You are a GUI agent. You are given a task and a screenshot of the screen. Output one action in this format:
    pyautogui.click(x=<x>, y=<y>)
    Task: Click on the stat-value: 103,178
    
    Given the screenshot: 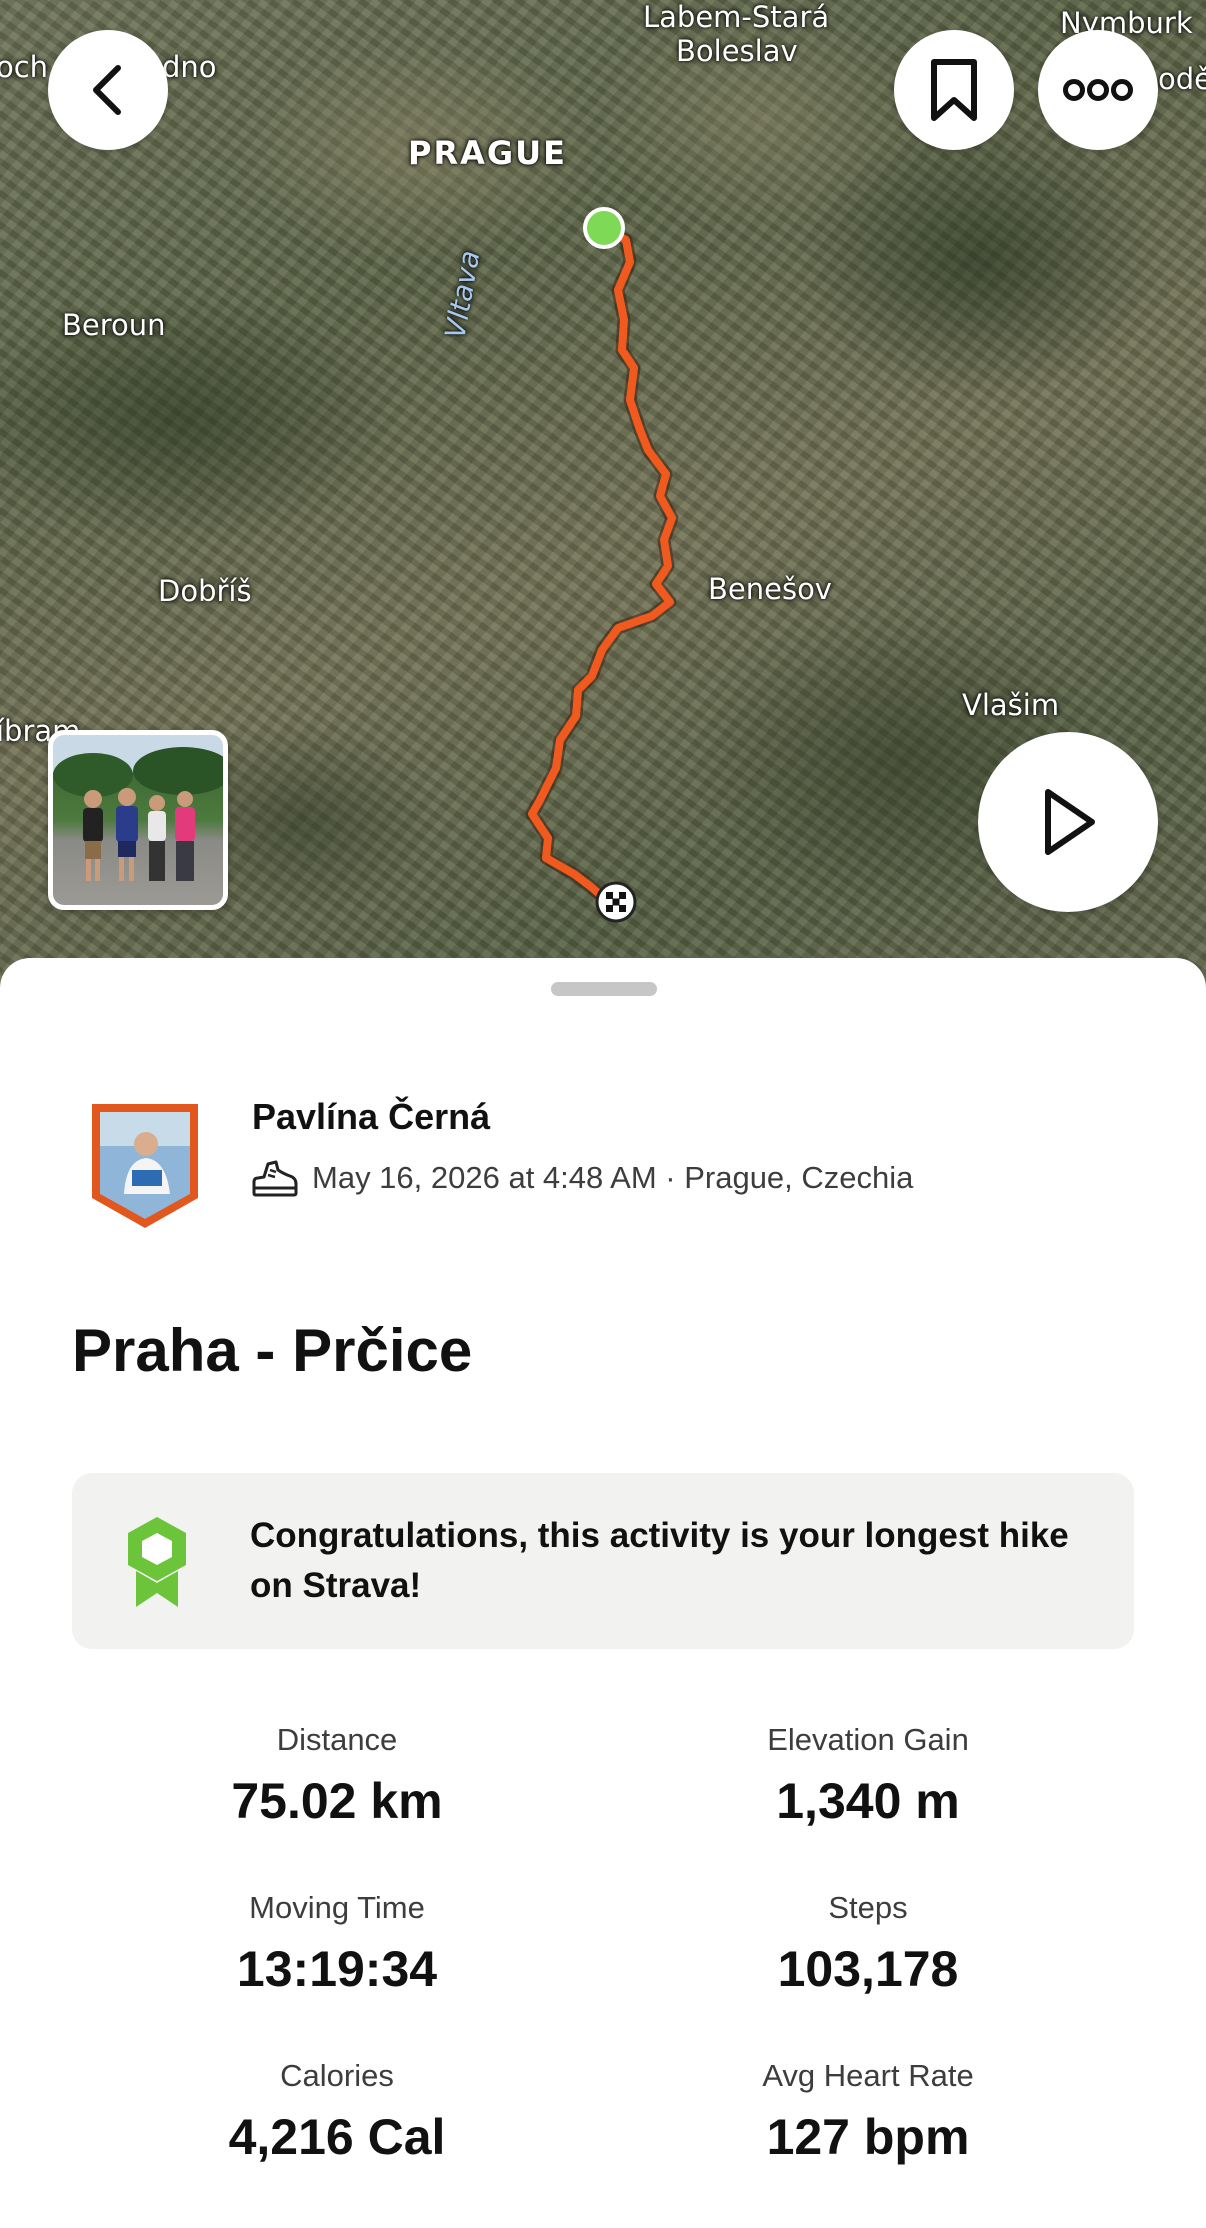 What is the action you would take?
    pyautogui.click(x=868, y=1969)
    